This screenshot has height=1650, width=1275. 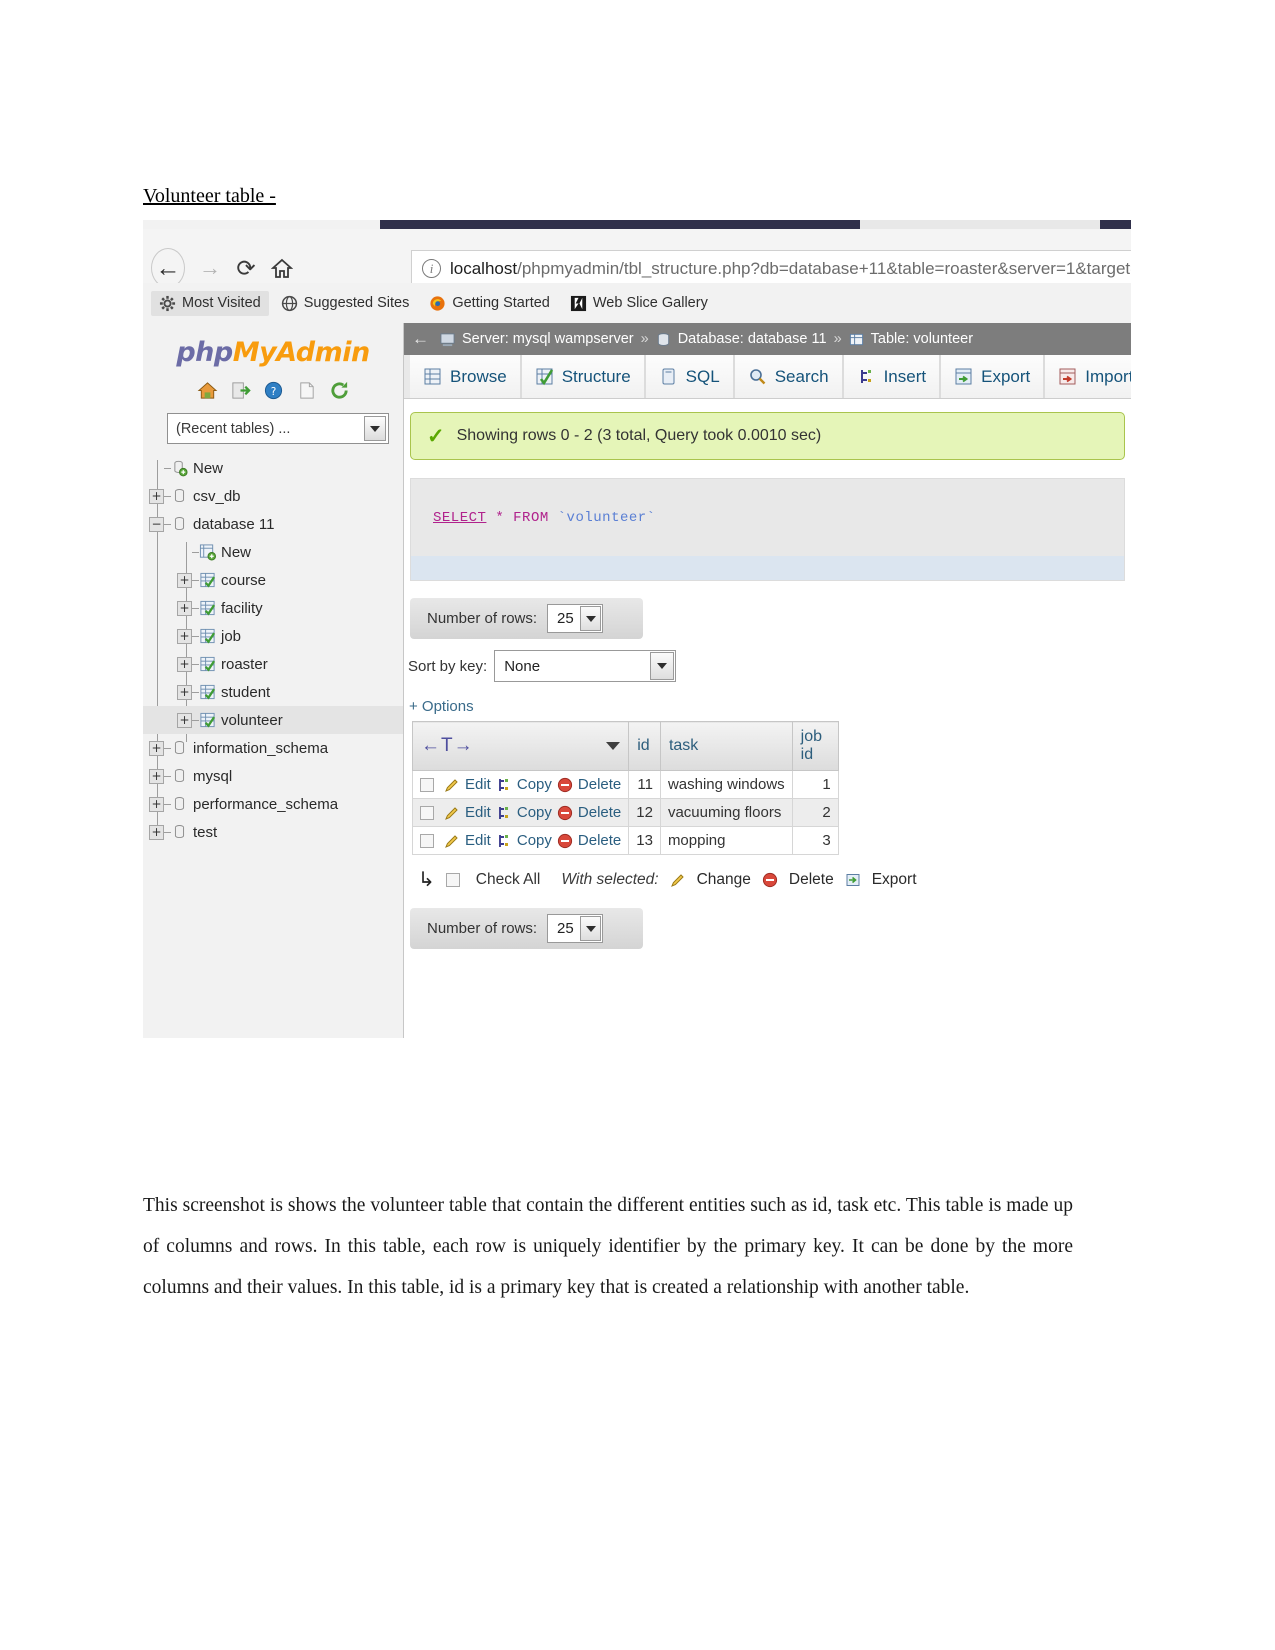 What do you see at coordinates (1087, 376) in the screenshot?
I see `tab-import: Import` at bounding box center [1087, 376].